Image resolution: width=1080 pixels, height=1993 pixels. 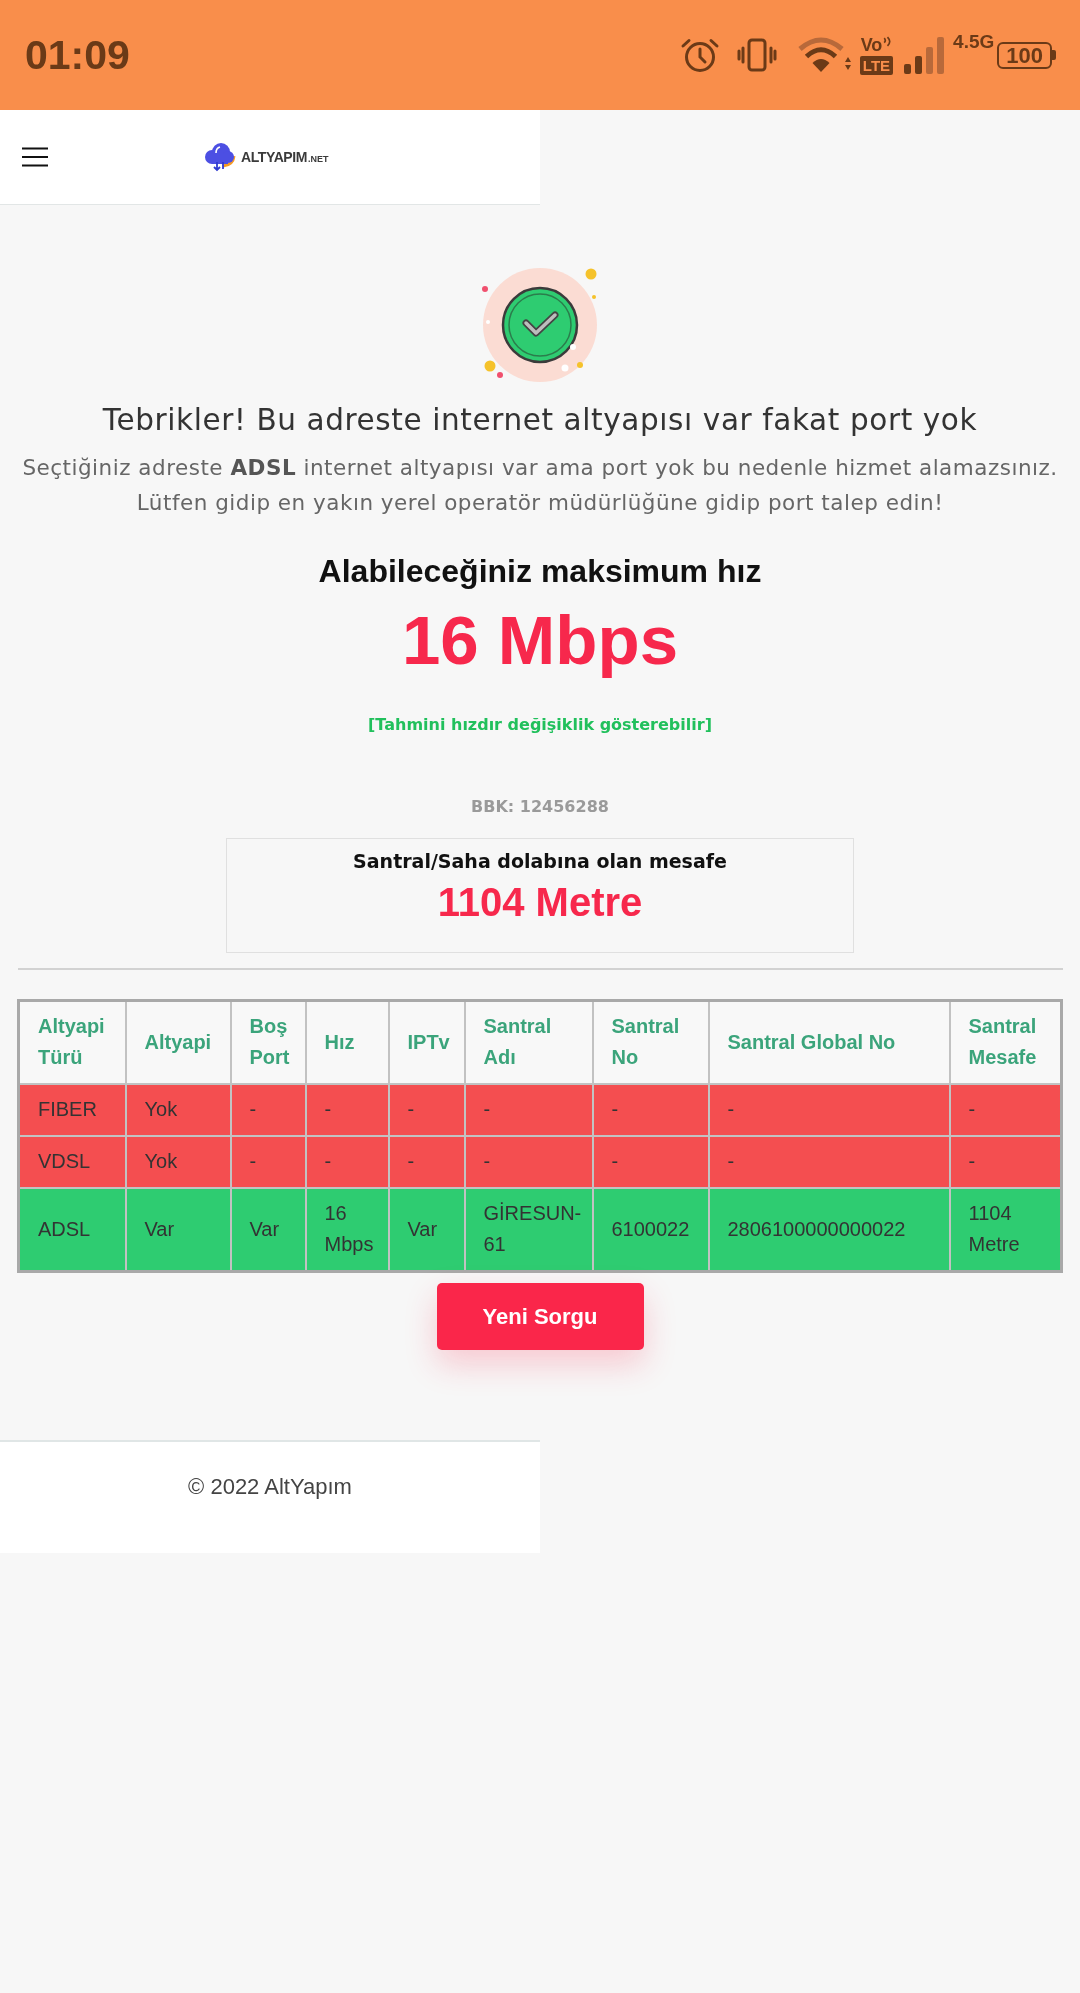 What do you see at coordinates (829, 1042) in the screenshot?
I see `column-header: Santral Global No` at bounding box center [829, 1042].